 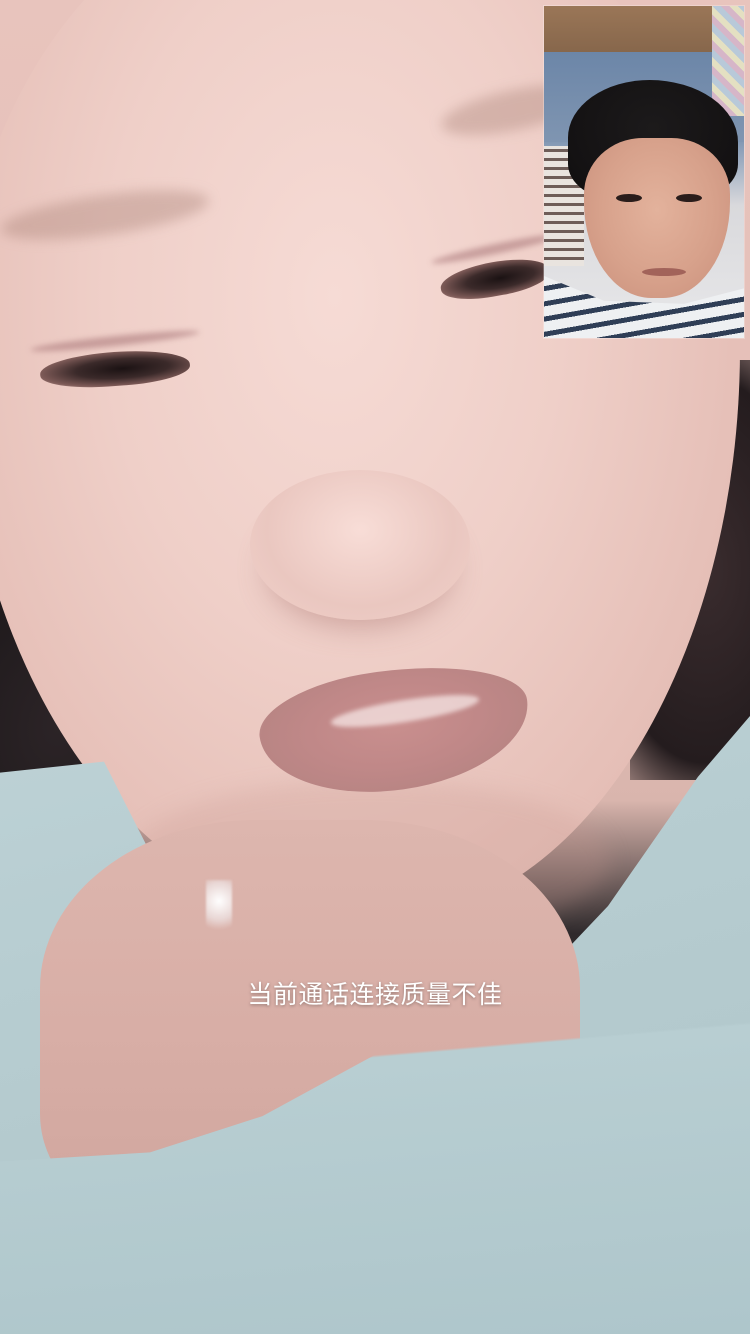 What do you see at coordinates (664, 272) in the screenshot?
I see `preview-mouth` at bounding box center [664, 272].